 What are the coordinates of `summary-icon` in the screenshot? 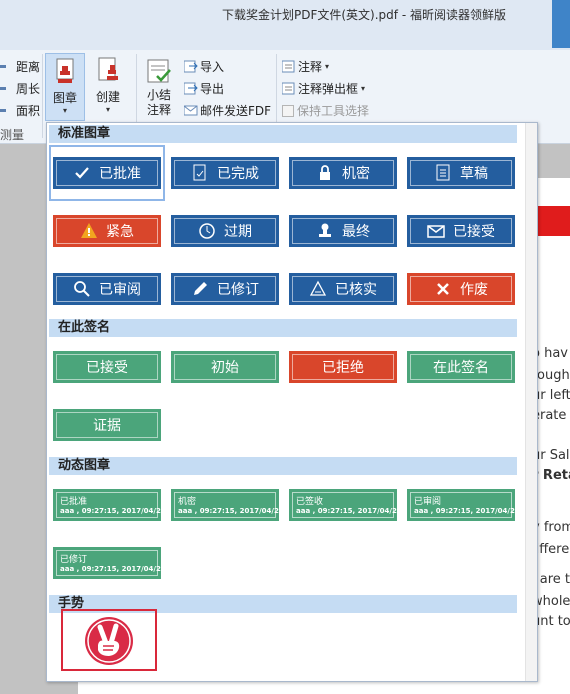 It's located at (159, 71).